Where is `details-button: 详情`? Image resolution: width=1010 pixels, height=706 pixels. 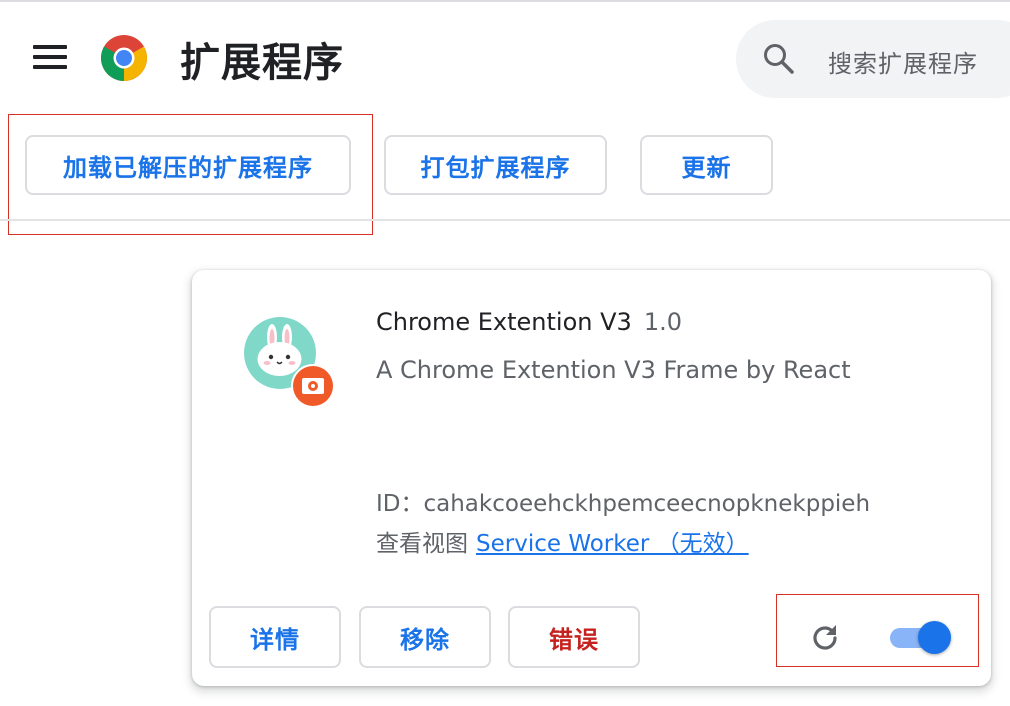
details-button: 详情 is located at coordinates (275, 637).